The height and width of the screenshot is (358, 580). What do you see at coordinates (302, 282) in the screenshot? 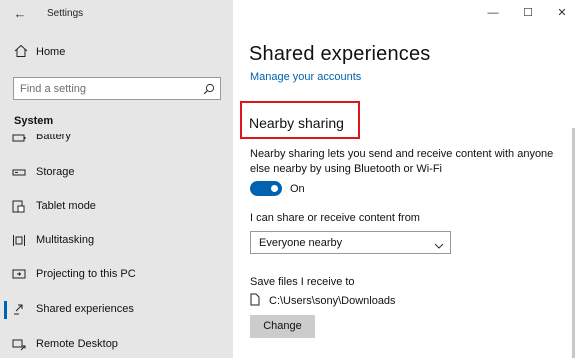
I see `save-files-label: Save files I receive to` at bounding box center [302, 282].